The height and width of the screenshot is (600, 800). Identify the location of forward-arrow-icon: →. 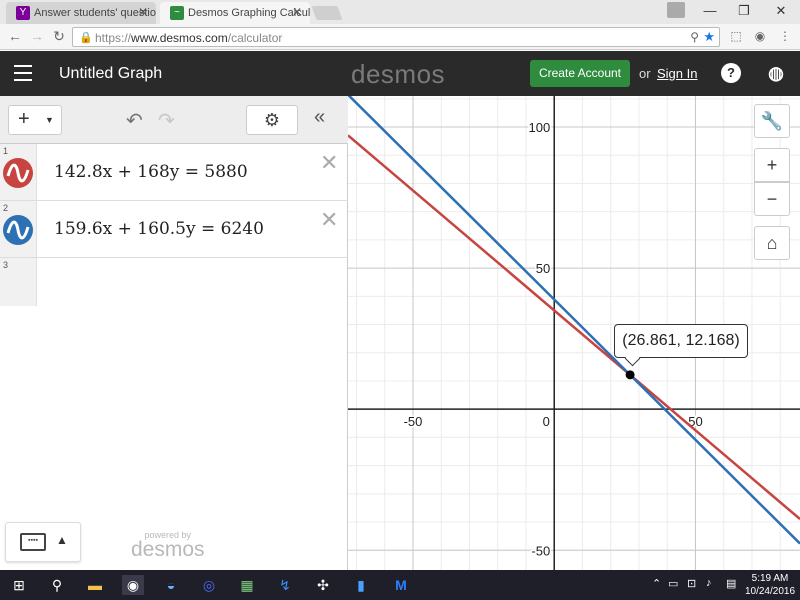
(37, 36).